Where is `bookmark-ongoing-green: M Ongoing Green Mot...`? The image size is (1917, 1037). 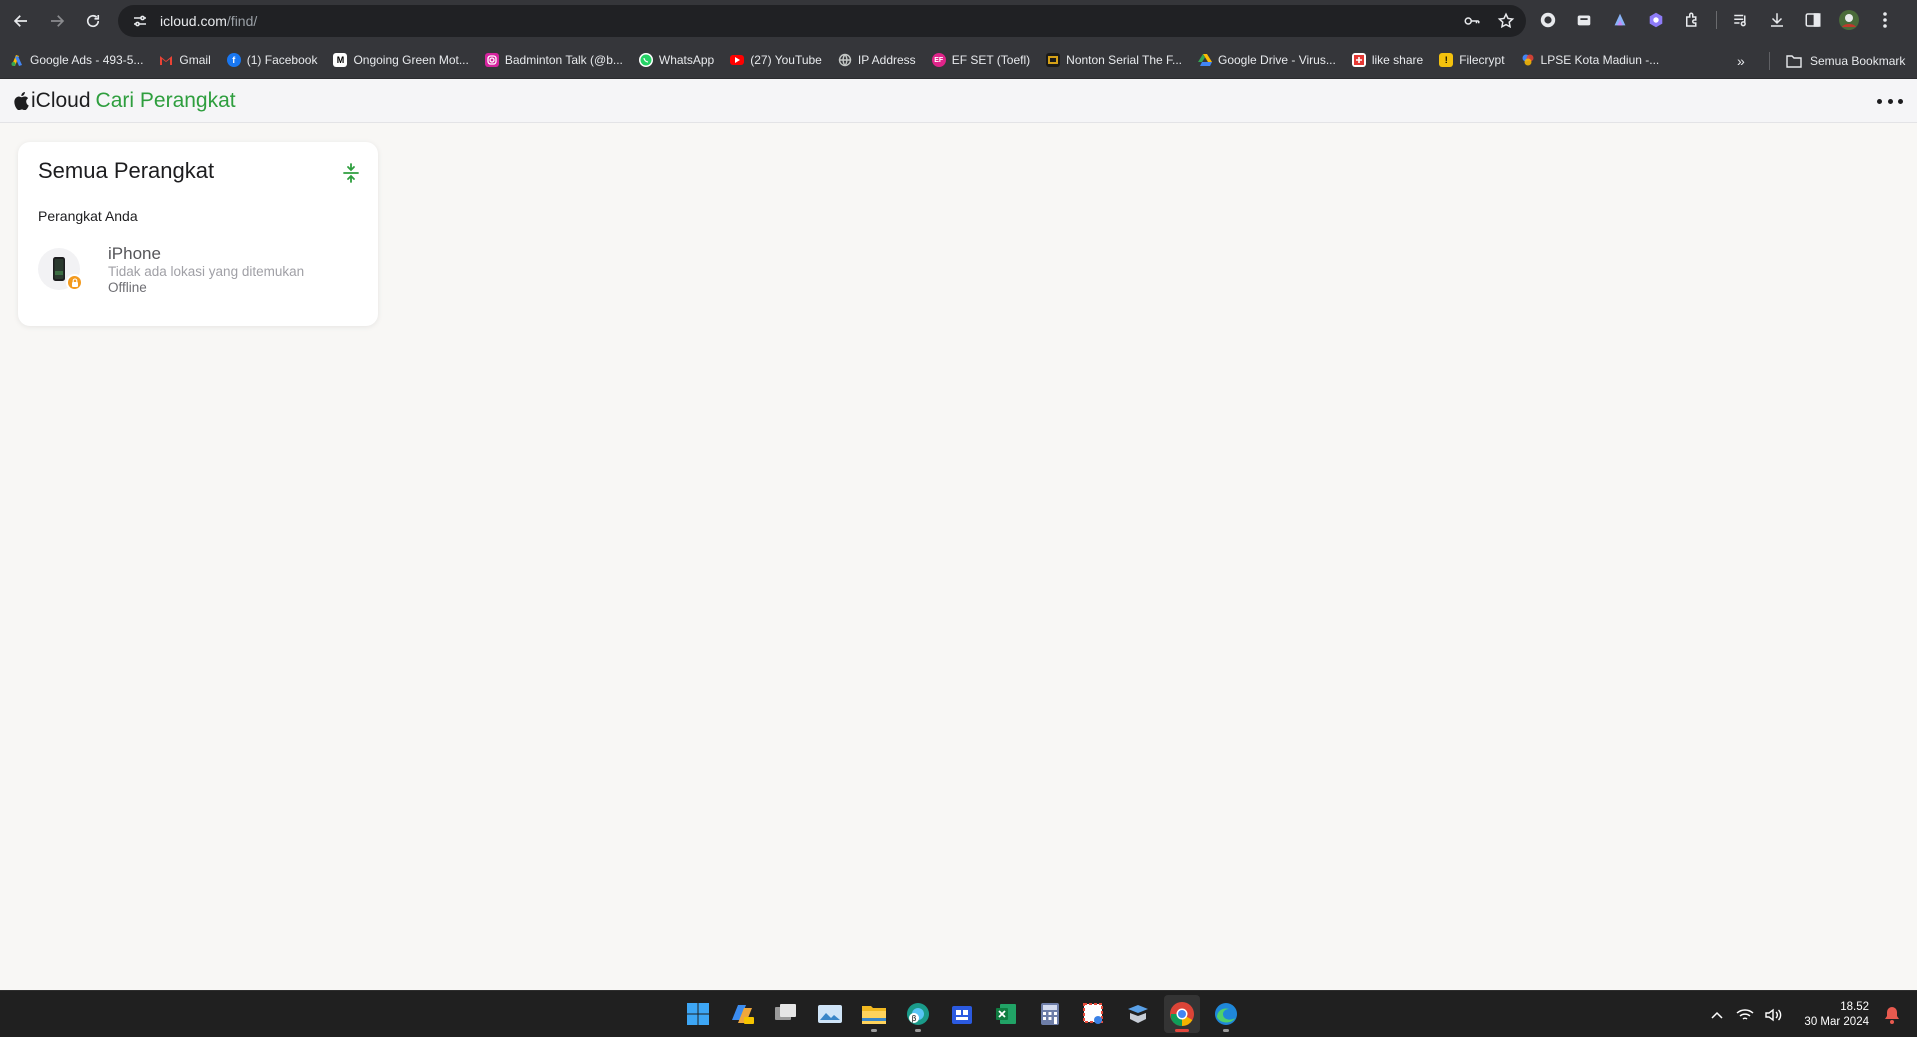 bookmark-ongoing-green: M Ongoing Green Mot... is located at coordinates (404, 60).